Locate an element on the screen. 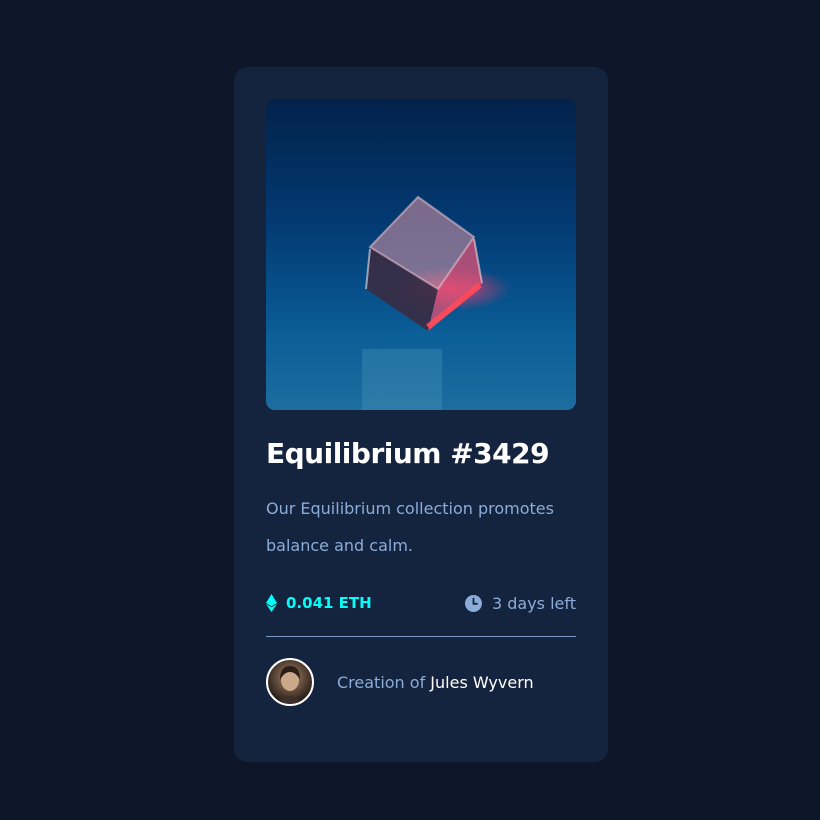 Image resolution: width=820 pixels, height=820 pixels. time-left: 3 days left is located at coordinates (520, 603).